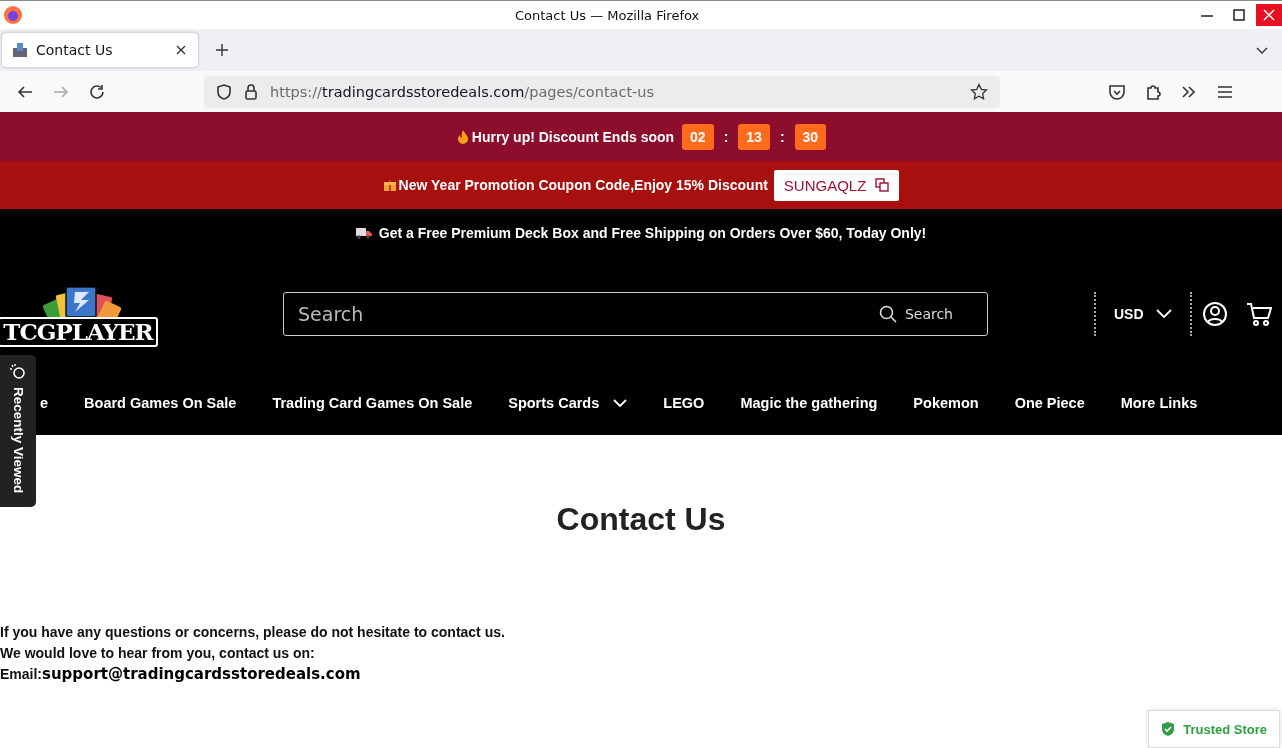 Image resolution: width=1282 pixels, height=748 pixels. I want to click on email-label: Email:, so click(21, 674).